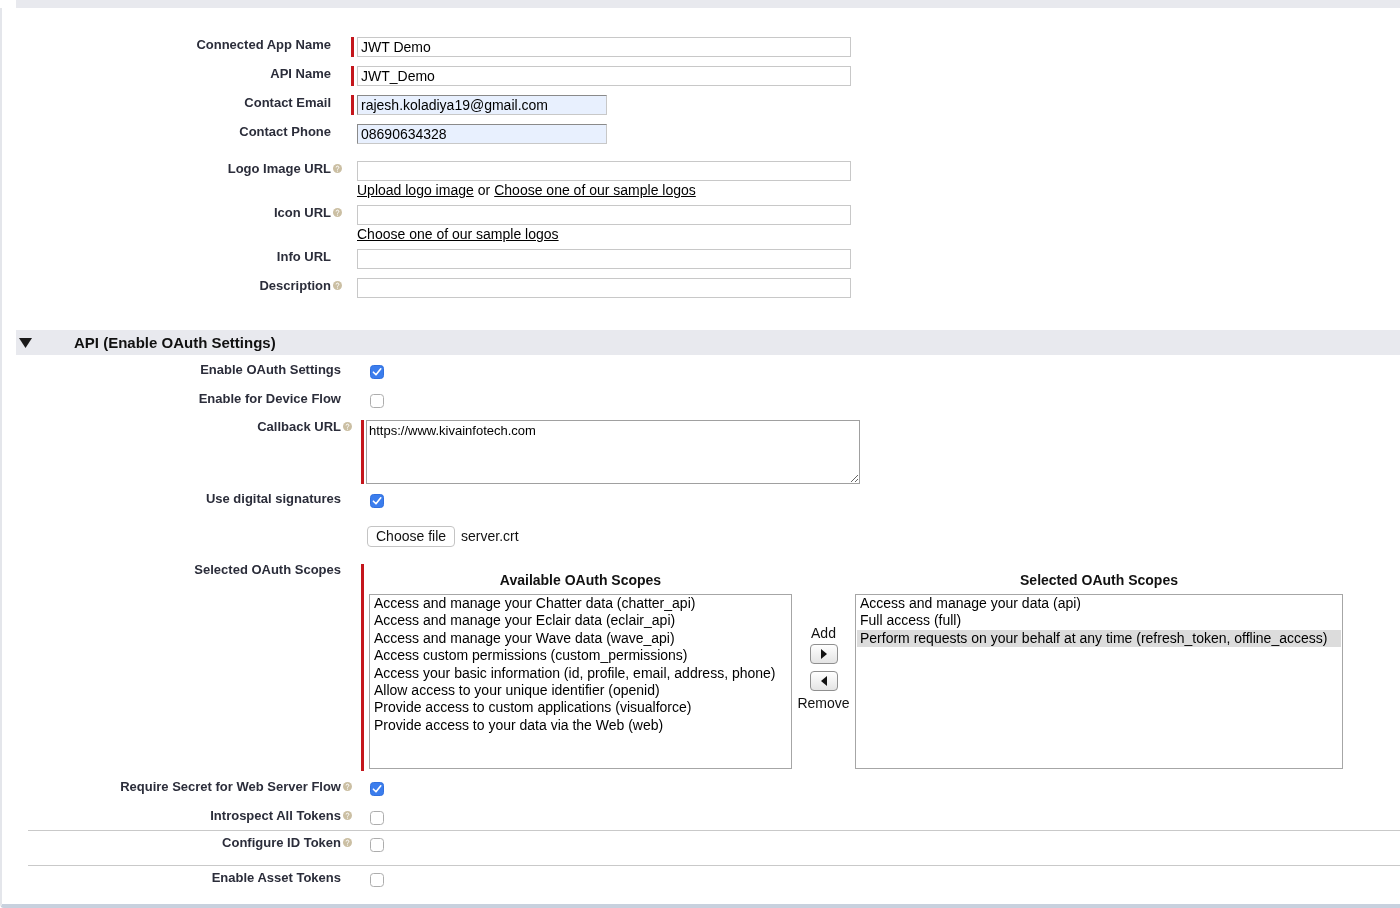 This screenshot has width=1400, height=908. Describe the element at coordinates (823, 633) in the screenshot. I see `add-label: Add` at that location.